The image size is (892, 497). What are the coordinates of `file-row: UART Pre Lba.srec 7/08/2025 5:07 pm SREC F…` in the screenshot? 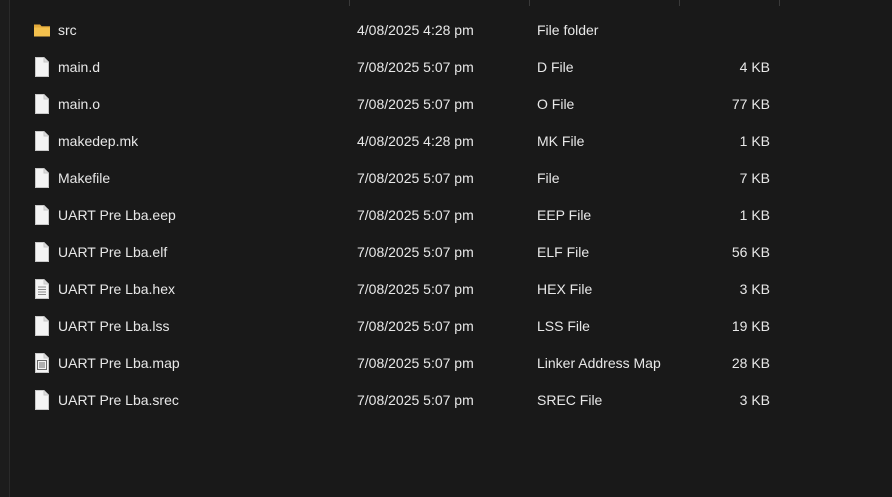 It's located at (451, 400).